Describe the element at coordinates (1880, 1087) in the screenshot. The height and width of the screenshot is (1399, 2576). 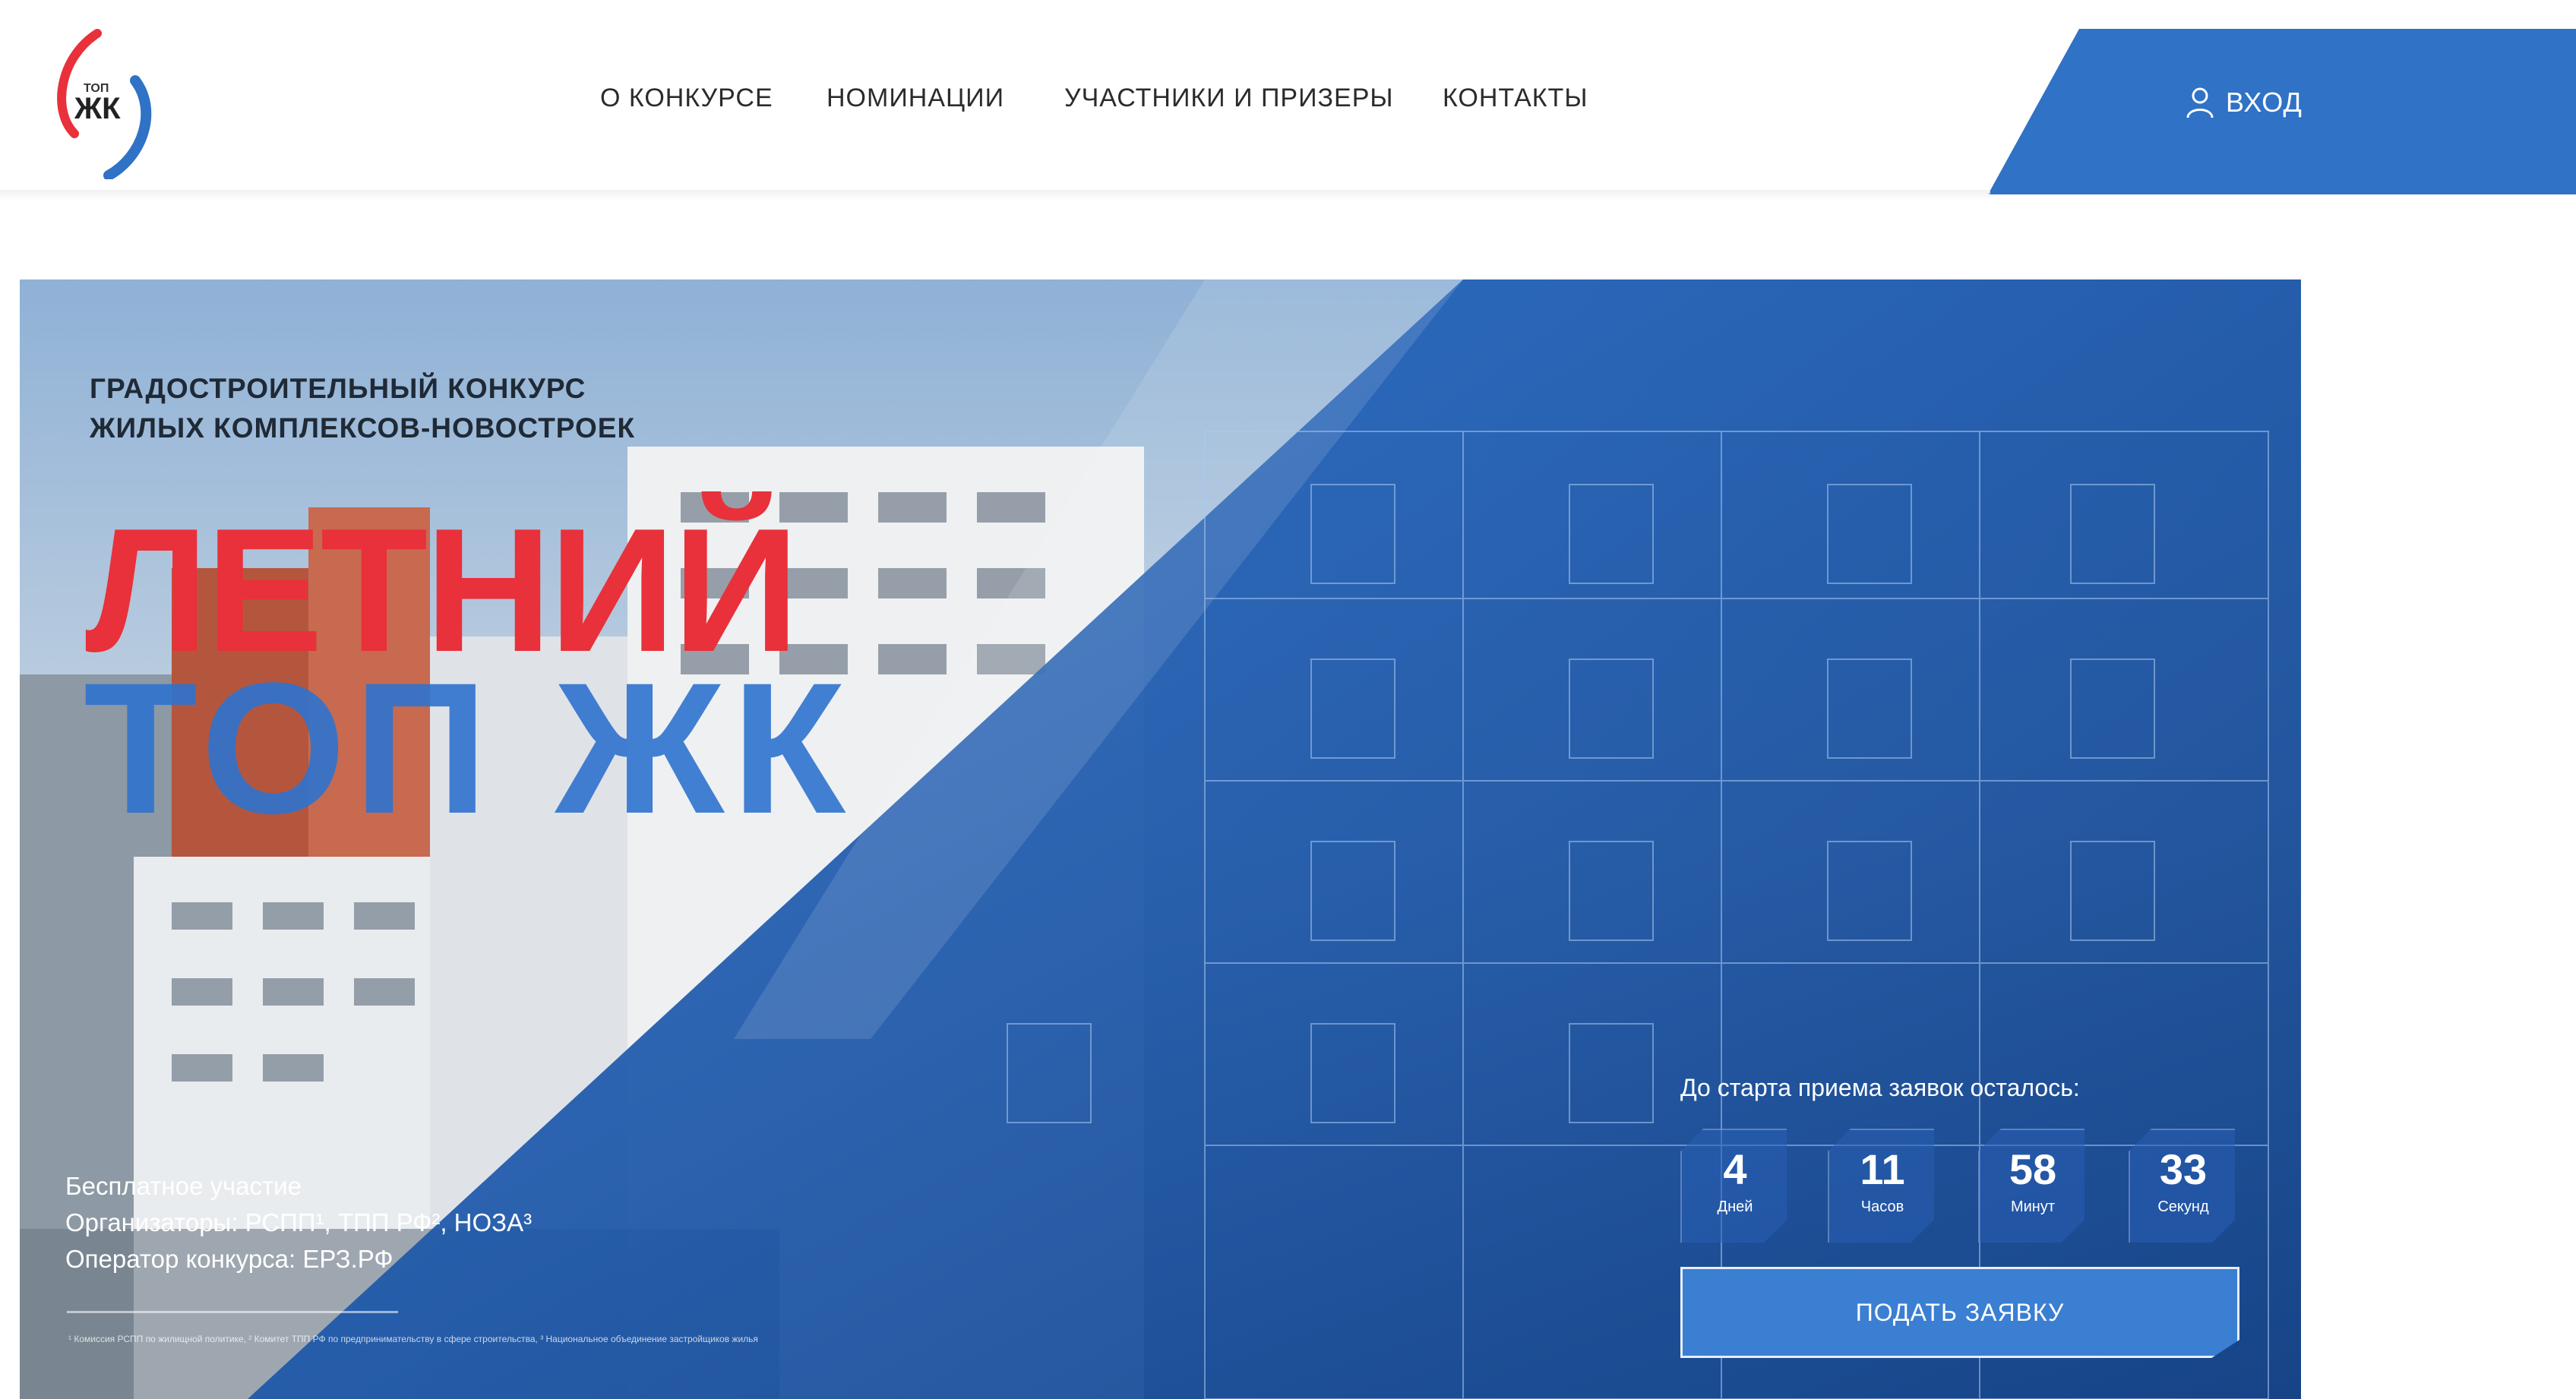
I see `countdown-label: До старта приема заявок осталось:` at that location.